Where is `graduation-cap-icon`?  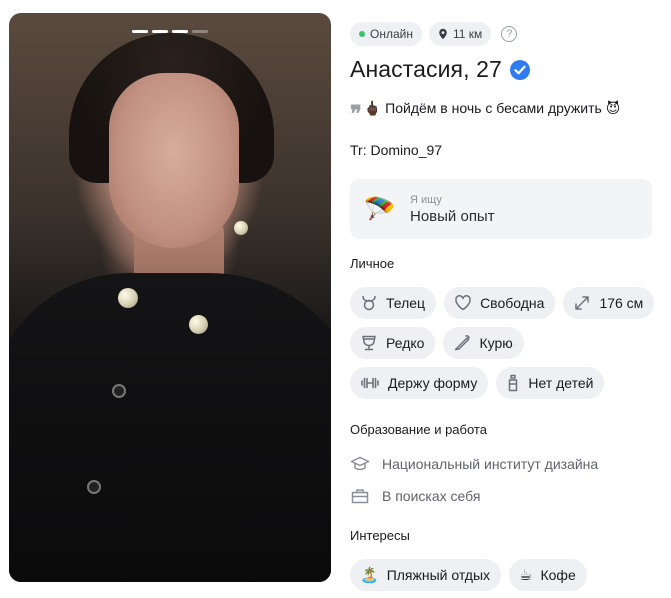 graduation-cap-icon is located at coordinates (360, 463).